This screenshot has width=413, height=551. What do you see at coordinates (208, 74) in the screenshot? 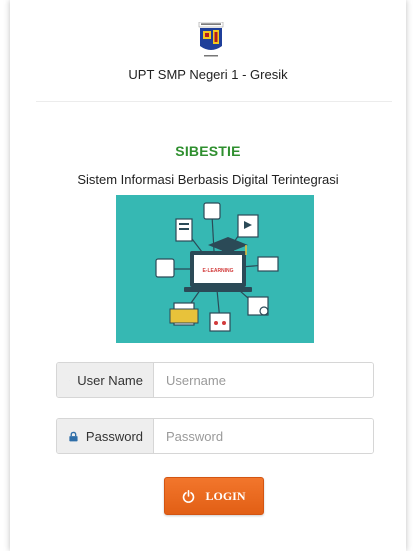
I see `school-name: UPT SMP Negeri 1 - Gresik` at bounding box center [208, 74].